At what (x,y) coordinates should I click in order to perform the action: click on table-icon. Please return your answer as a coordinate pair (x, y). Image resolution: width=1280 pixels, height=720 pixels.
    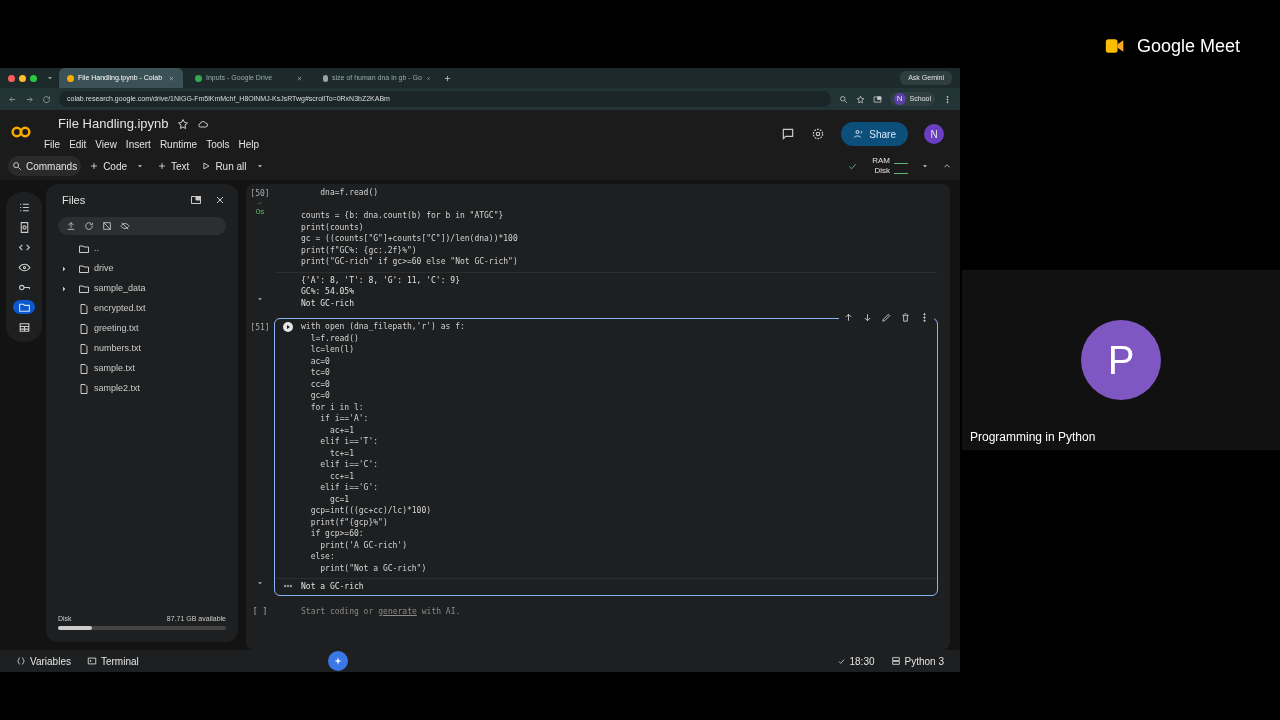
    Looking at the image, I should click on (24, 327).